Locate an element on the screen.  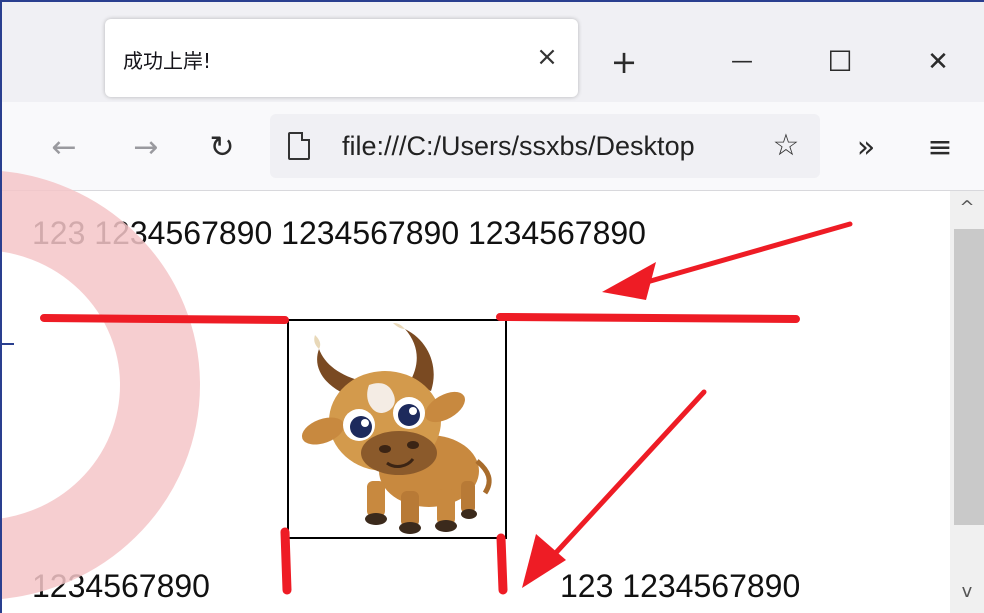
vertical-scrollbar: ^ v is located at coordinates (967, 402).